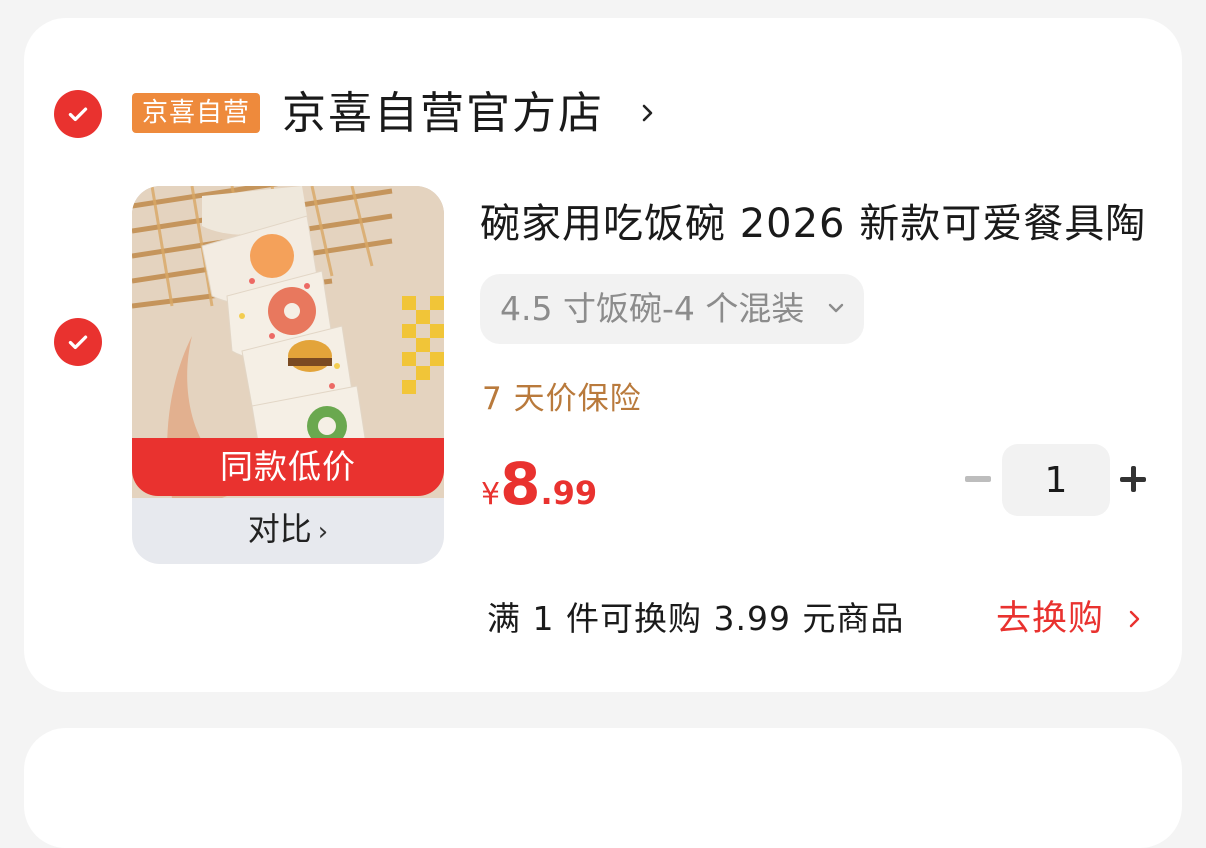 The width and height of the screenshot is (1206, 848). What do you see at coordinates (813, 224) in the screenshot?
I see `product-title: 碗家用吃饭碗 2026 新款可爱餐具陶` at bounding box center [813, 224].